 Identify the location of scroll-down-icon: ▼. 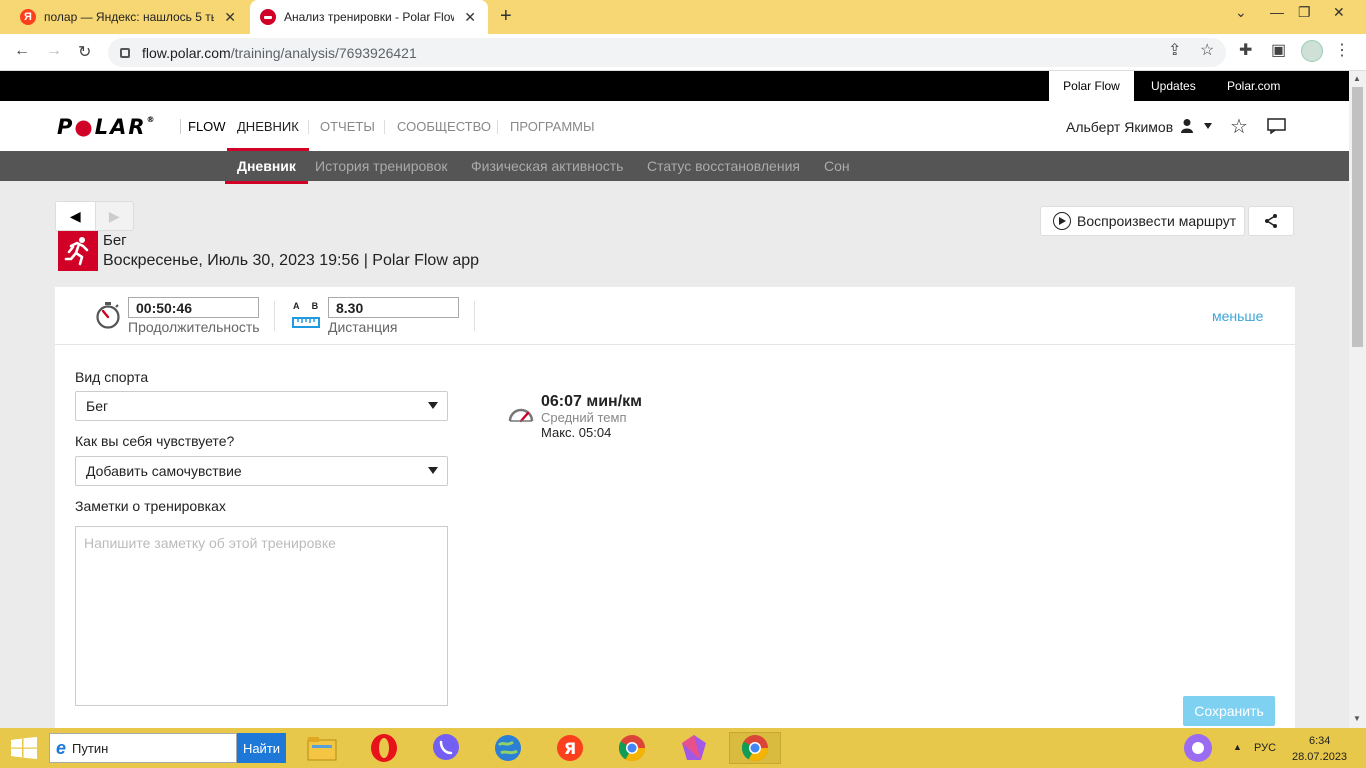
(1357, 718).